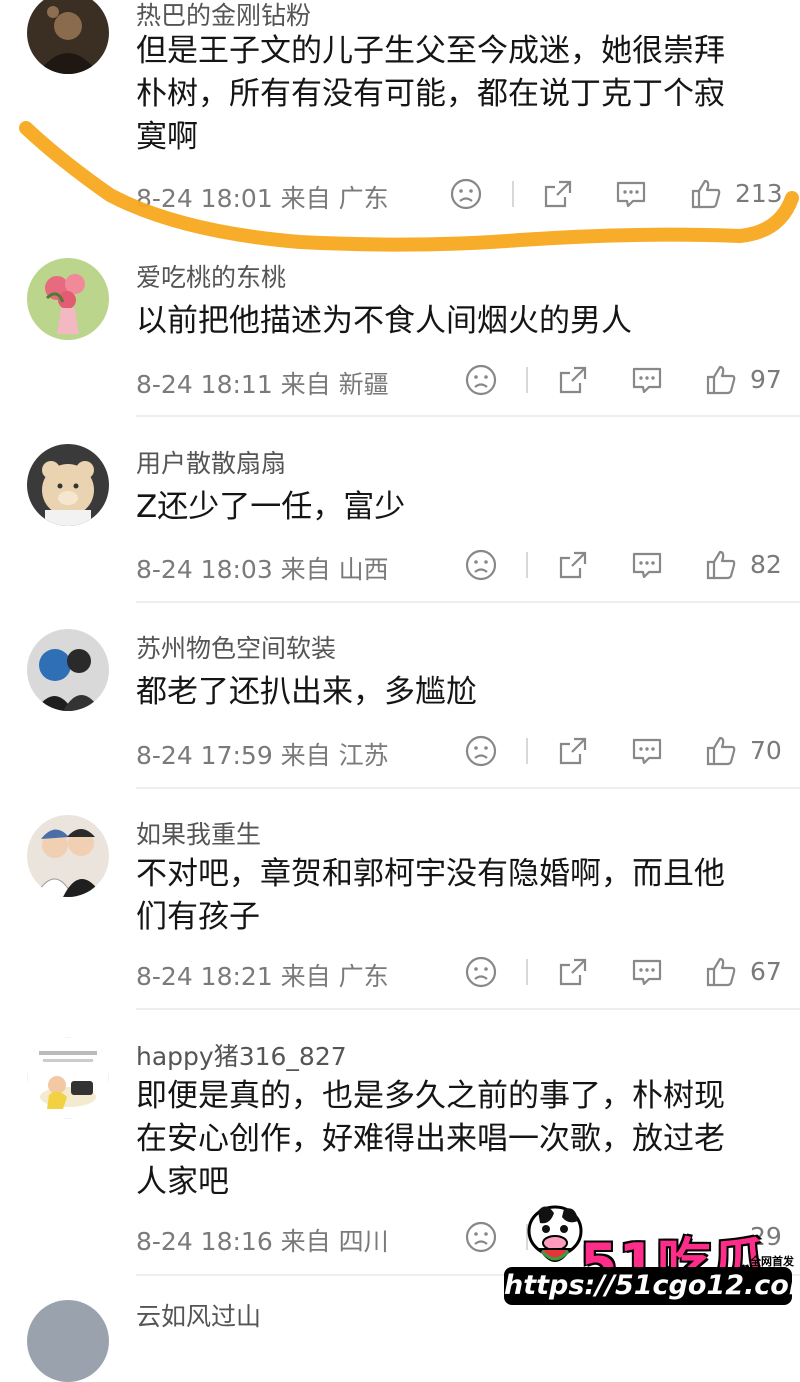  I want to click on comment-time-location: 8-24 17:59 来自 江苏, so click(262, 755).